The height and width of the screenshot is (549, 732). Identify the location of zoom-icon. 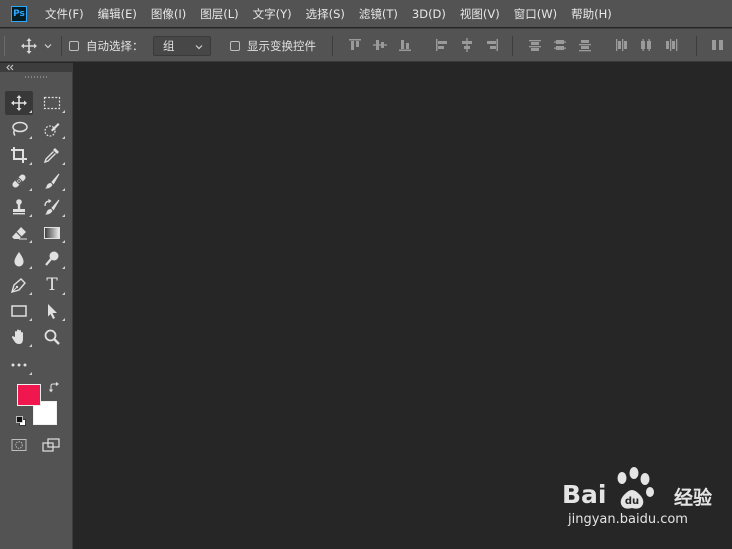
(52, 337).